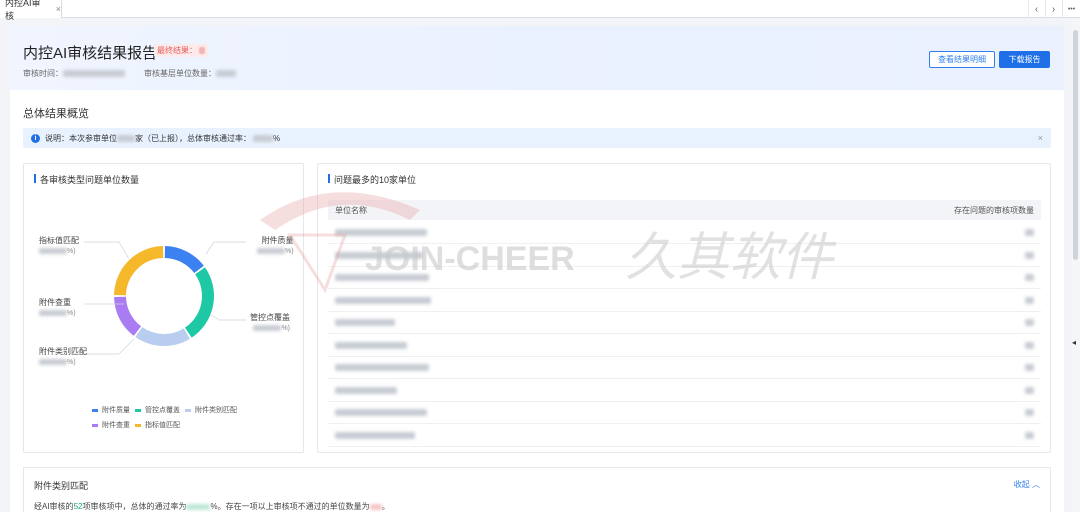 The image size is (1080, 512). I want to click on scrollbar, so click(1076, 265).